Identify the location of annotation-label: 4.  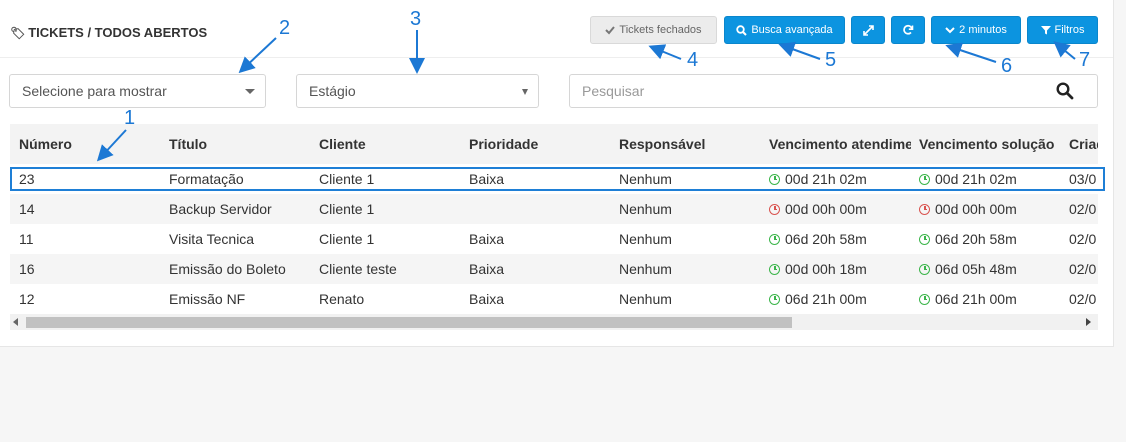
(693, 60).